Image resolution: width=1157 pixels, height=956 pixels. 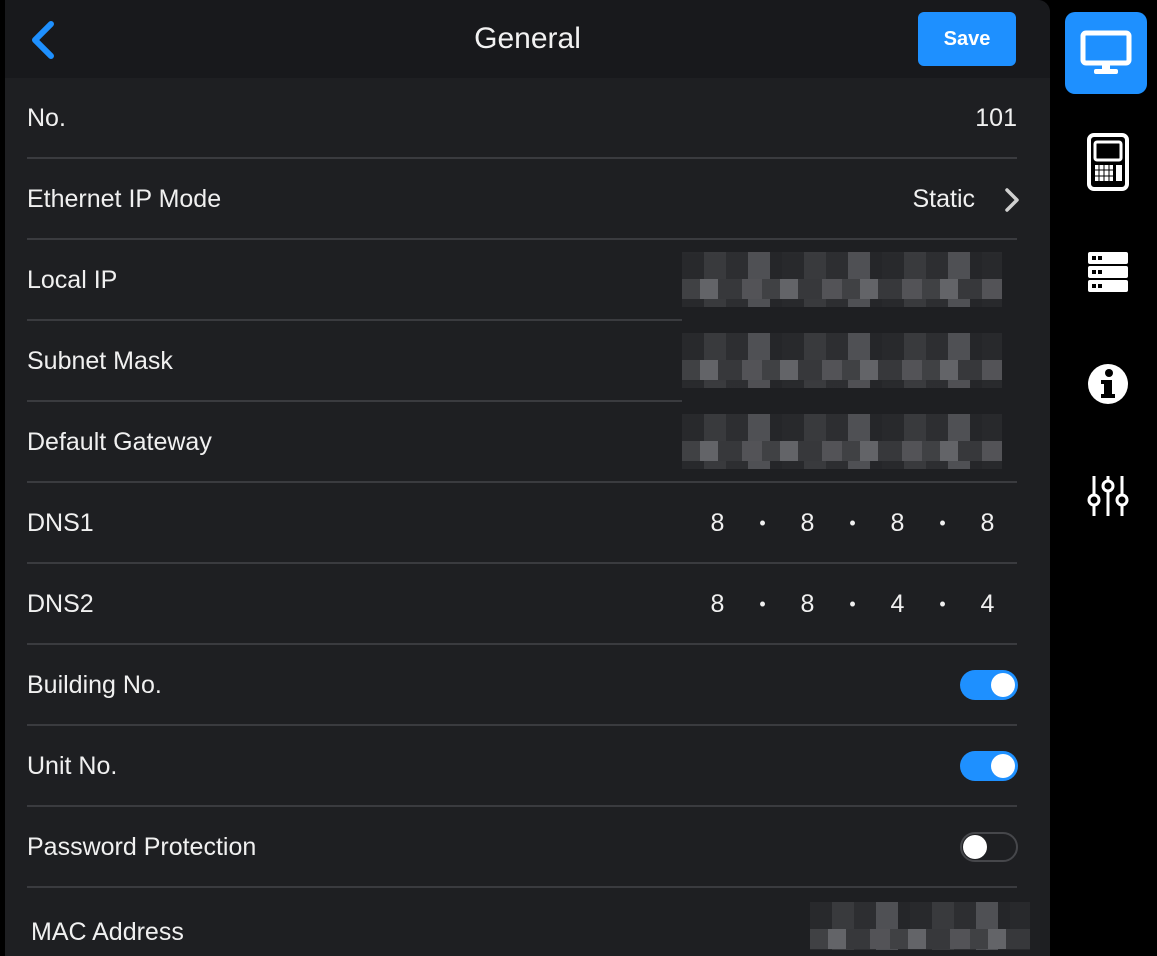 I want to click on header-bar: General Save, so click(x=527, y=39).